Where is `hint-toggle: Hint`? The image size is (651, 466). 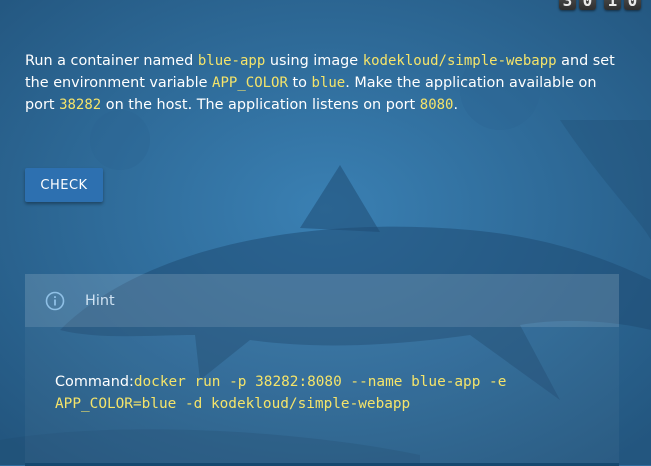 hint-toggle: Hint is located at coordinates (322, 300).